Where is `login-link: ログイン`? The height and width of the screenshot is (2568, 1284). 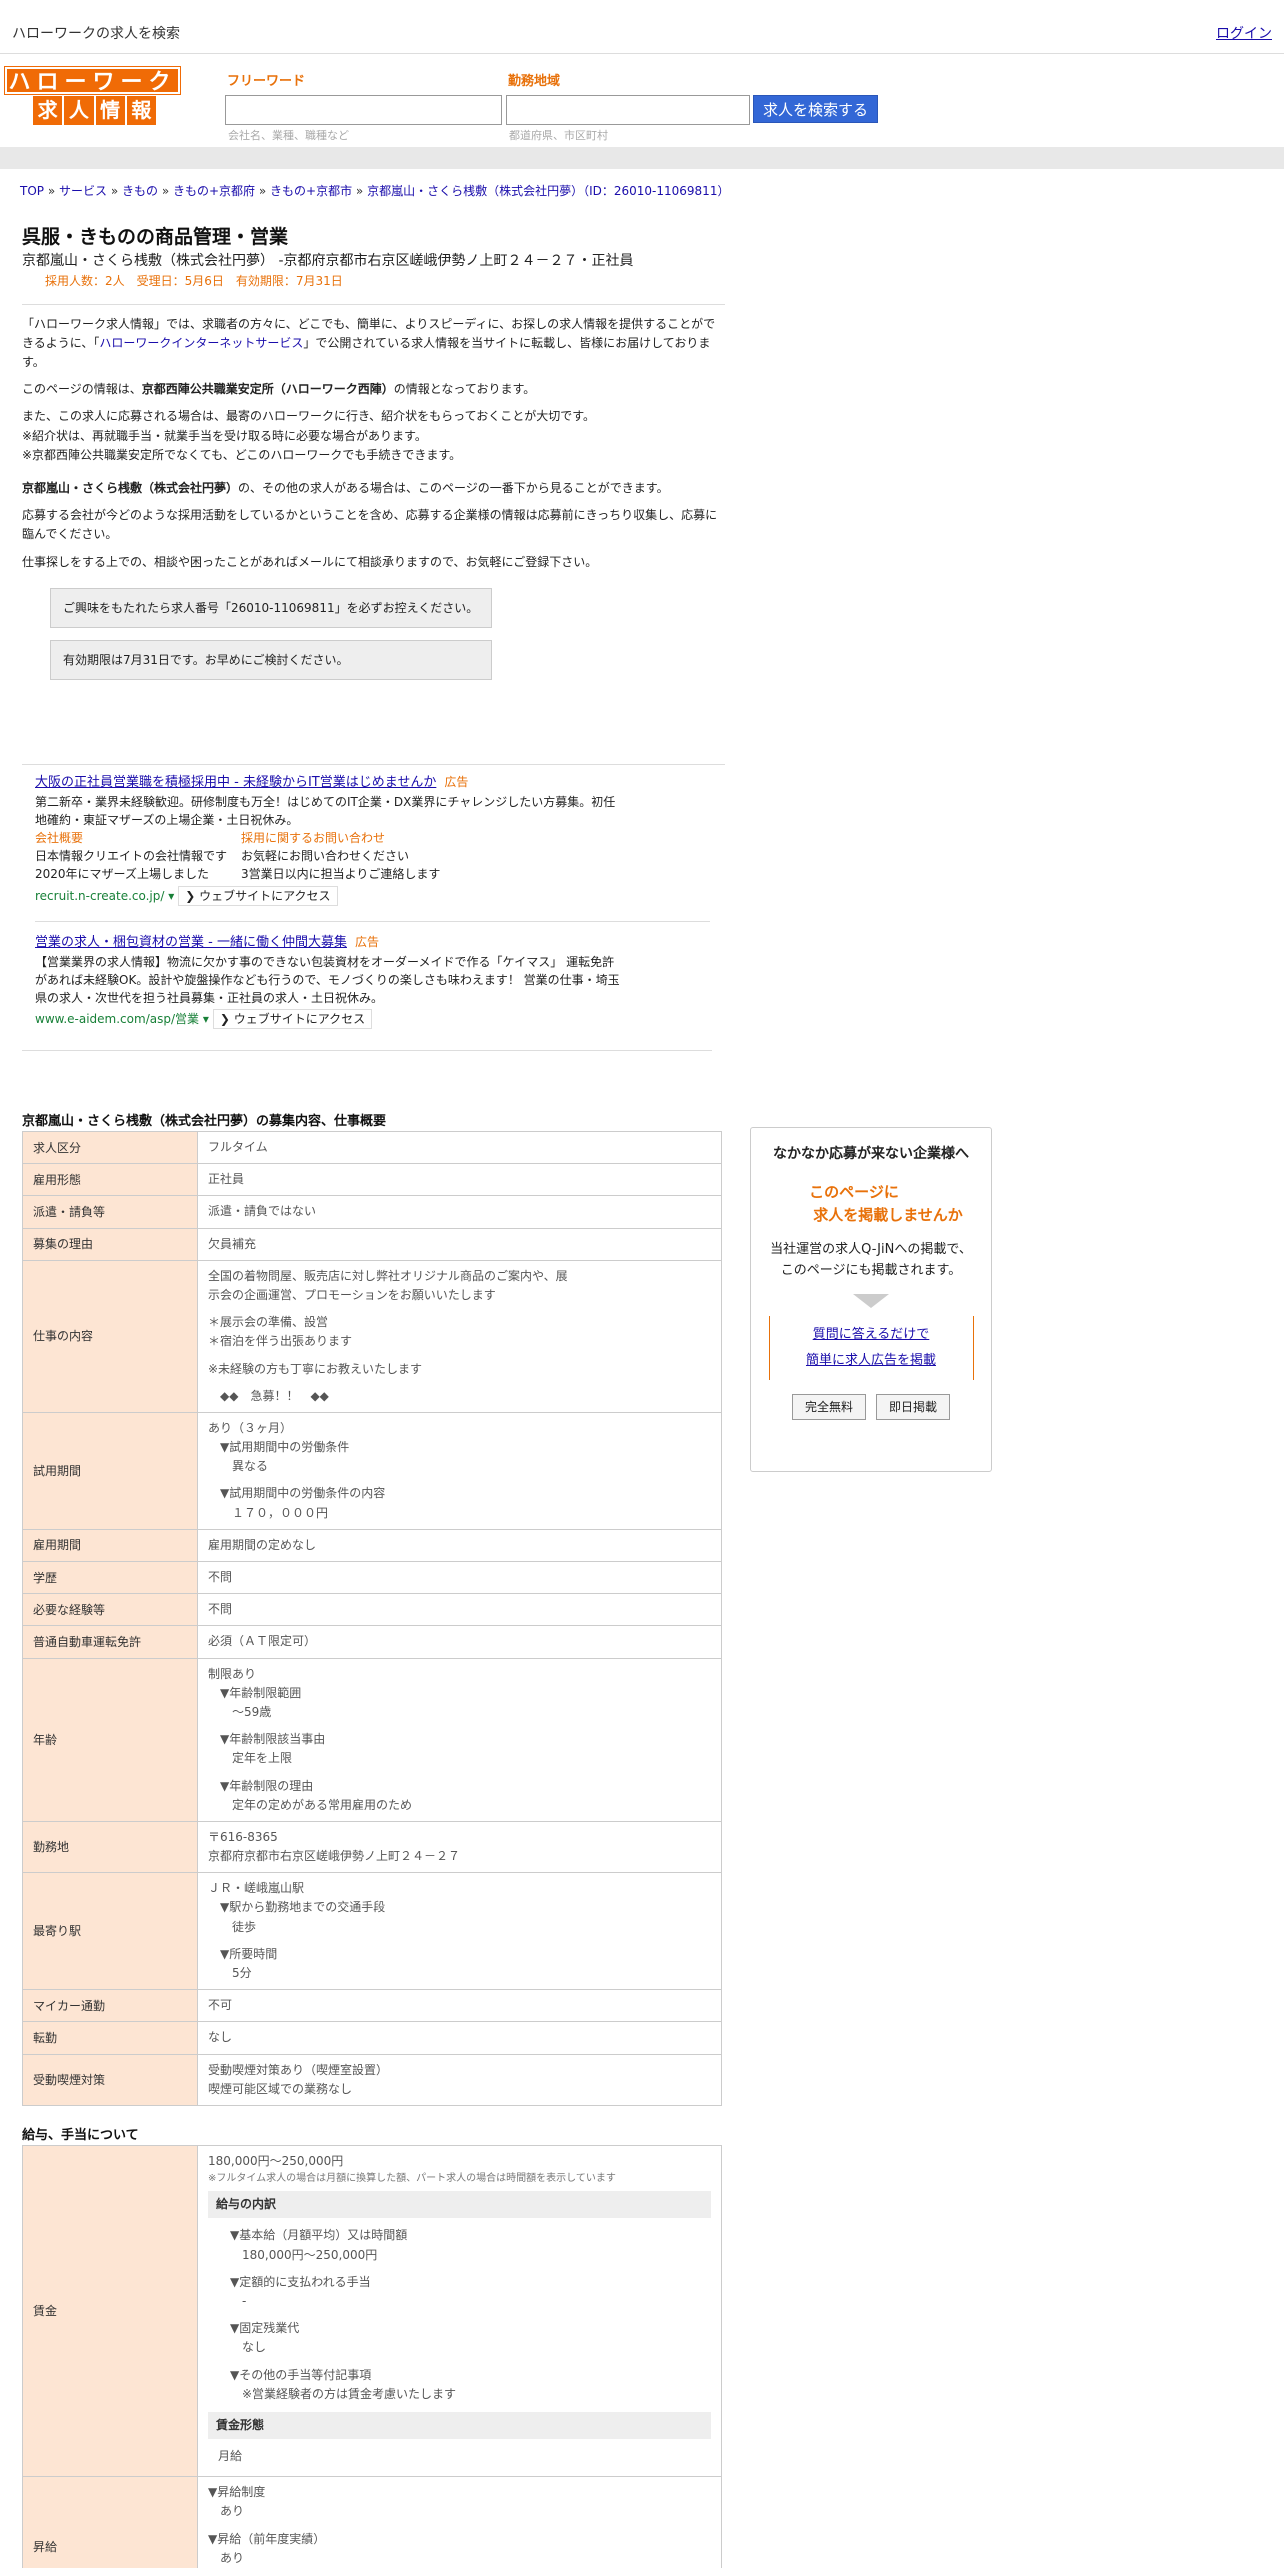 login-link: ログイン is located at coordinates (1244, 34).